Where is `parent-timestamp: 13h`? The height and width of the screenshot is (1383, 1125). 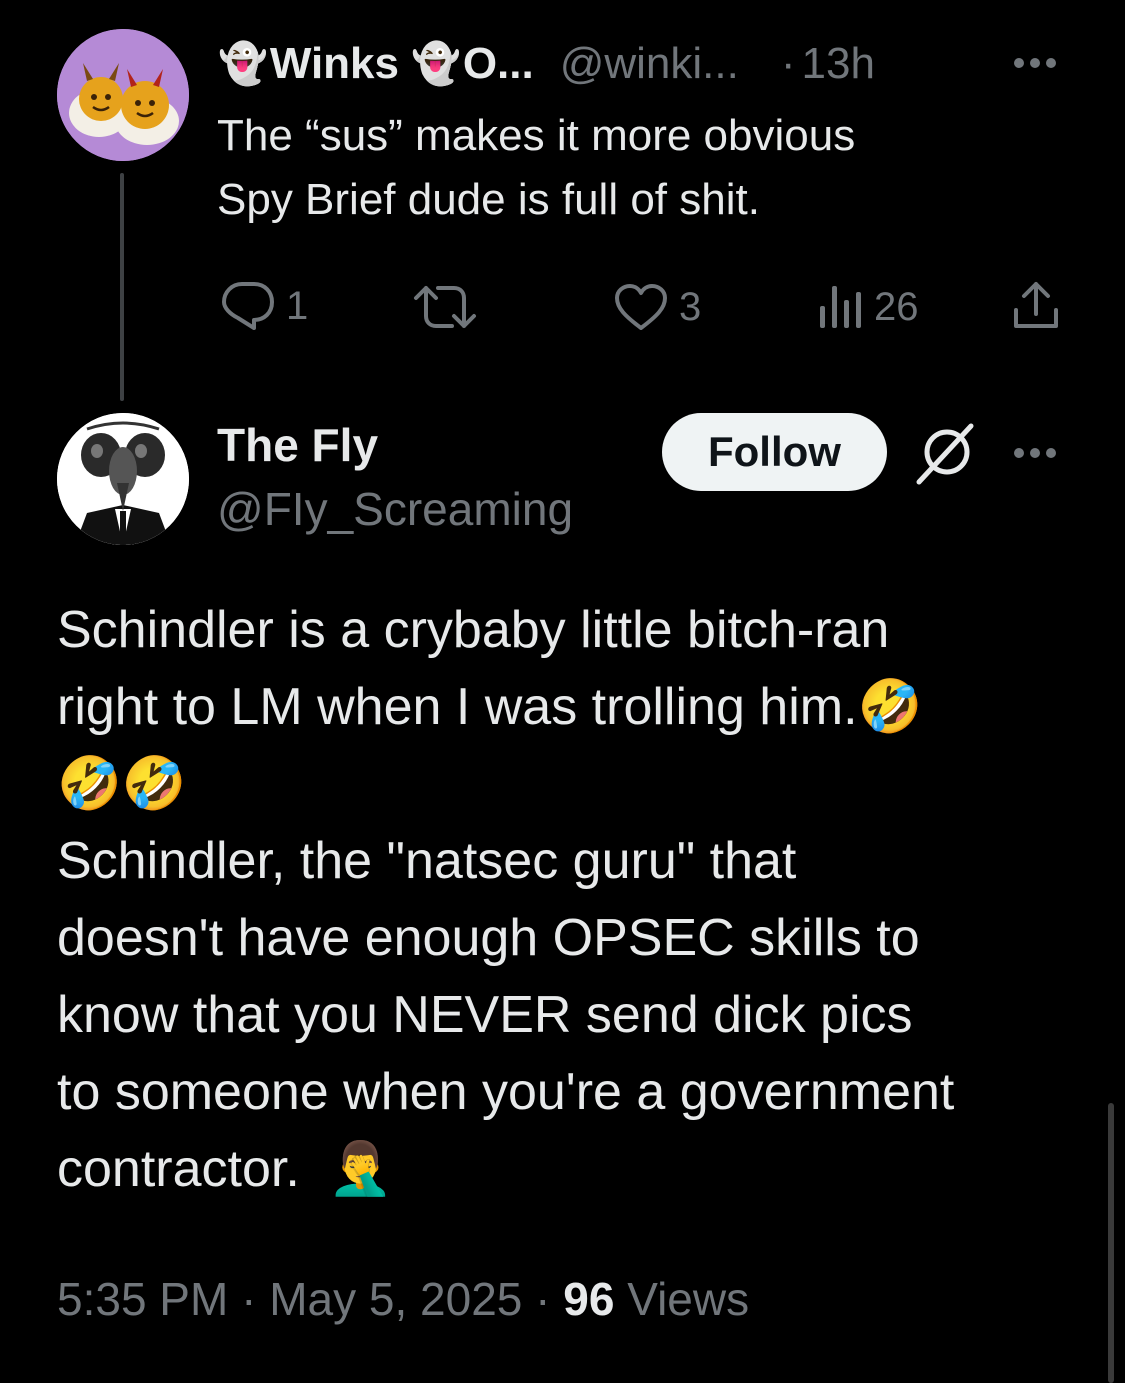
parent-timestamp: 13h is located at coordinates (838, 64).